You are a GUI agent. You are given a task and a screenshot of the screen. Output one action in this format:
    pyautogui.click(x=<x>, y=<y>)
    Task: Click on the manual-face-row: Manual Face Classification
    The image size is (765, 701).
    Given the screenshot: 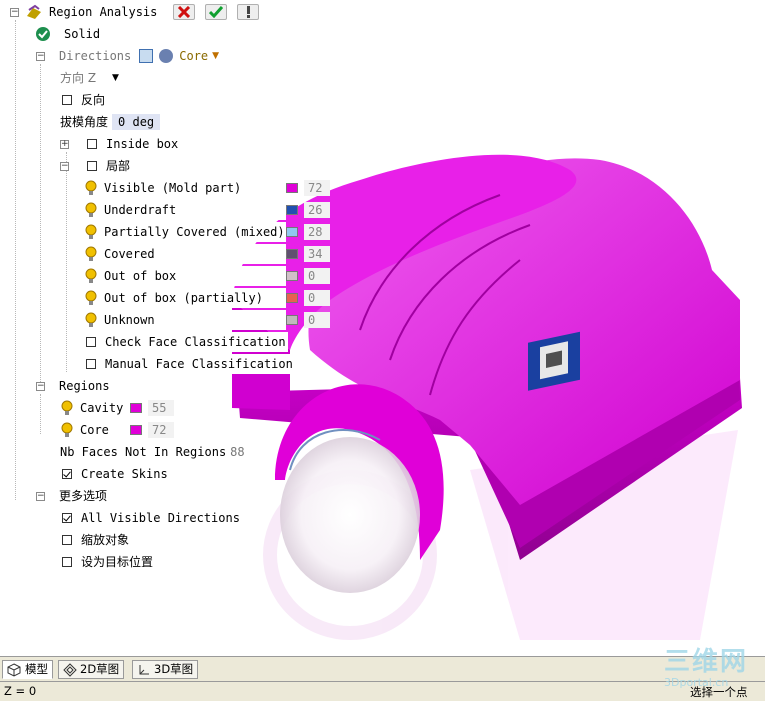 What is the action you would take?
    pyautogui.click(x=190, y=364)
    